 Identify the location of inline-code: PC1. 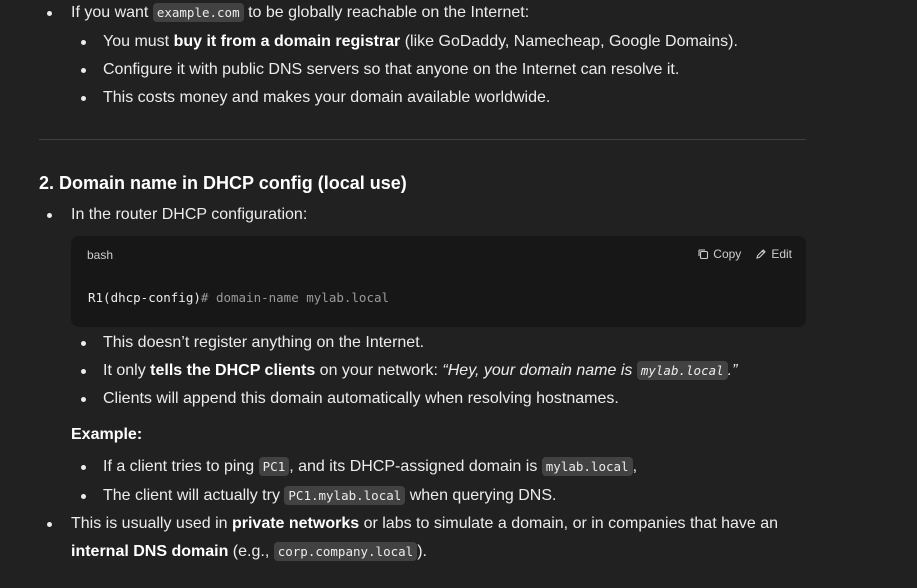
(274, 466).